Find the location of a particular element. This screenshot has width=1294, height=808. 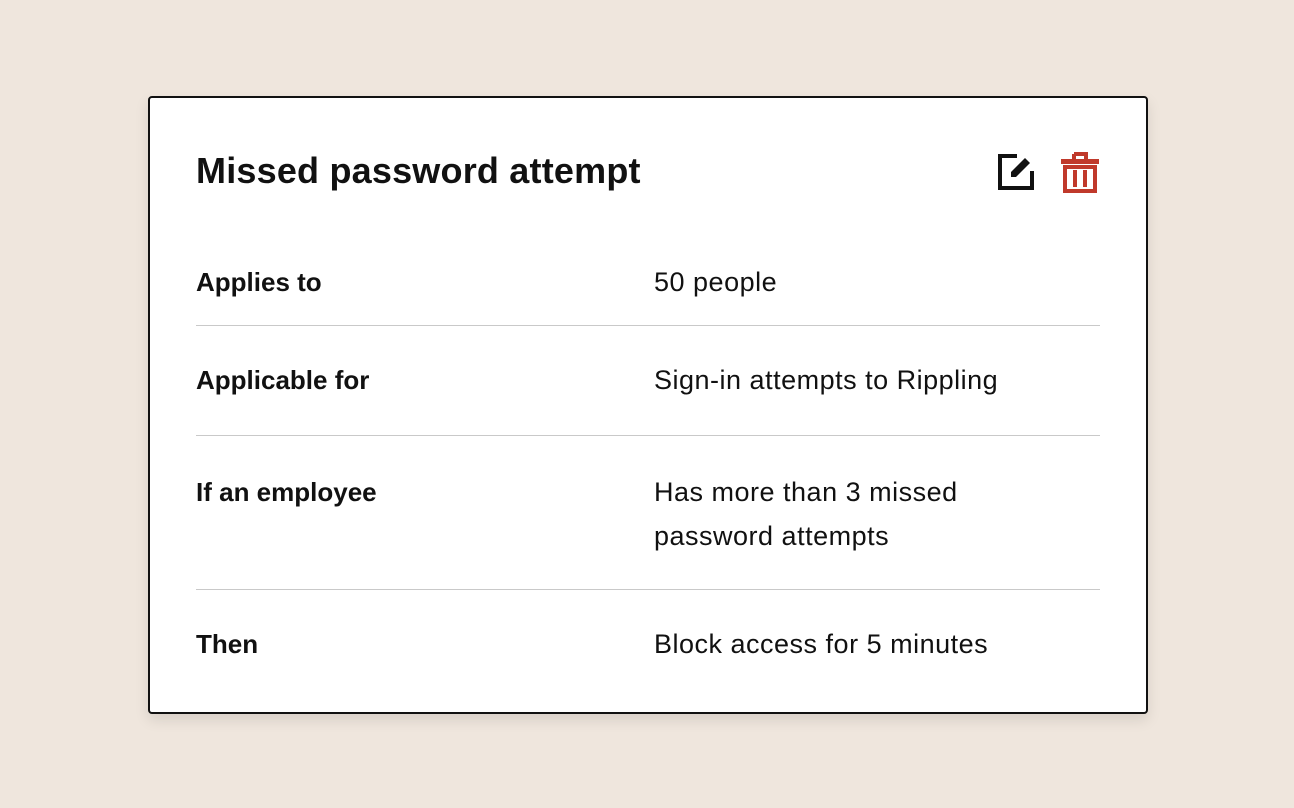

row-label: Applies to is located at coordinates (259, 282).